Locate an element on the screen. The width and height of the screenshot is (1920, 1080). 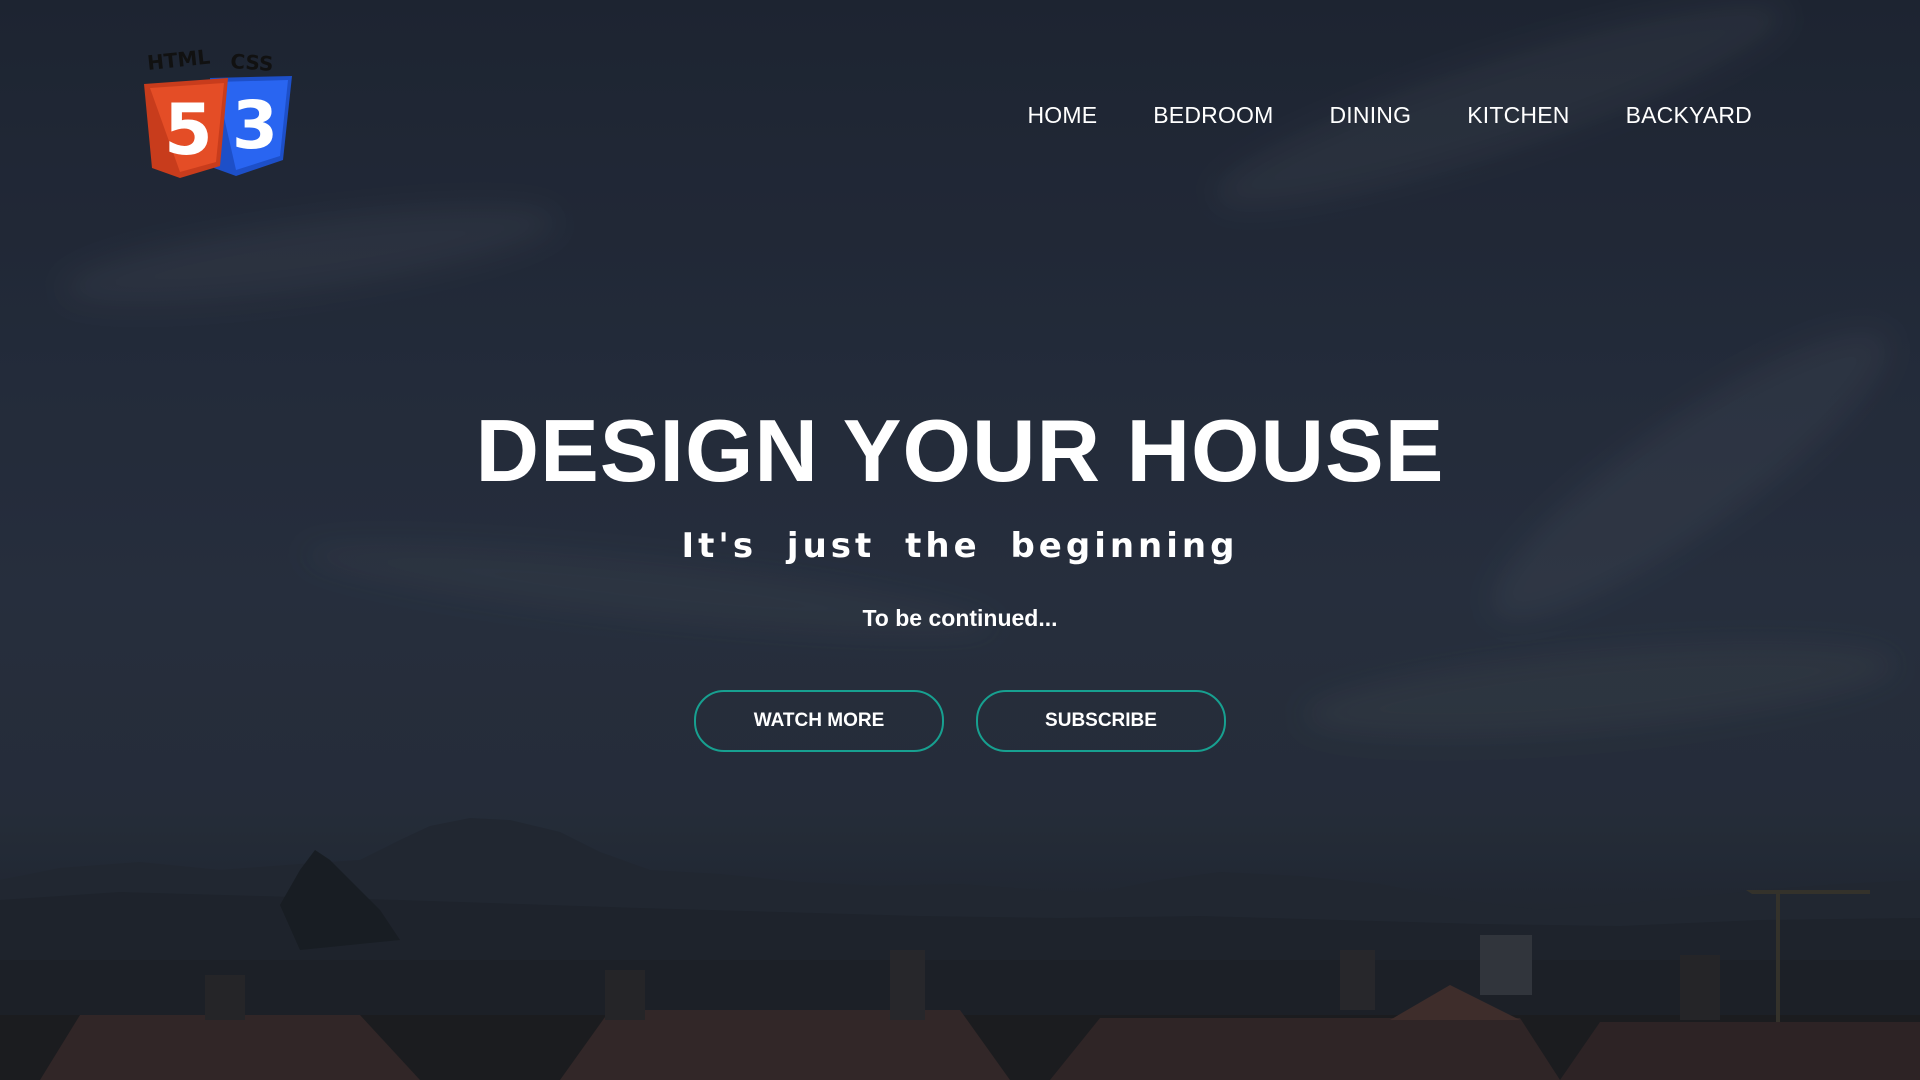
logo-html-number: 5 is located at coordinates (188, 130).